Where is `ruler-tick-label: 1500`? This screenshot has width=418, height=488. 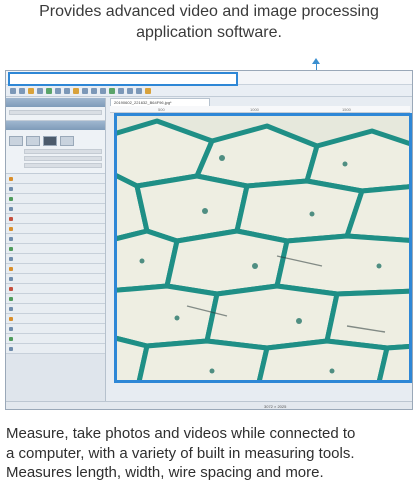
ruler-tick-label: 1500 is located at coordinates (346, 109).